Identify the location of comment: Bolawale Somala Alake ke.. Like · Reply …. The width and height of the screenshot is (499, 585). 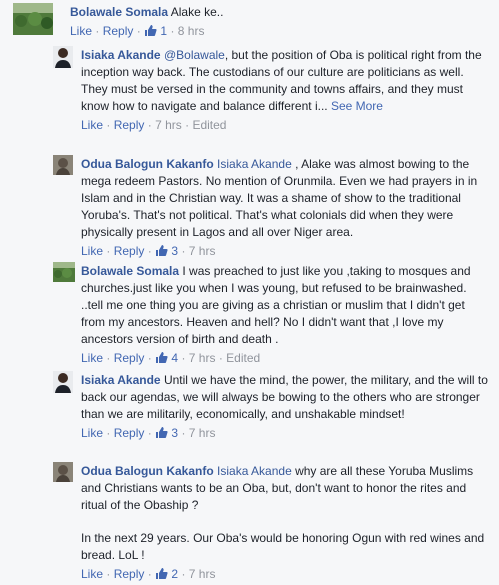
(253, 22).